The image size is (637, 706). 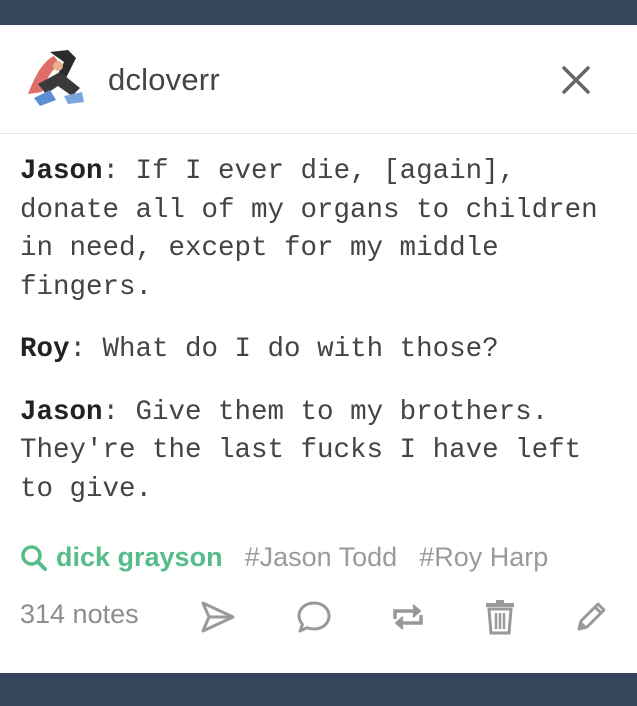 What do you see at coordinates (314, 617) in the screenshot?
I see `reply-icon` at bounding box center [314, 617].